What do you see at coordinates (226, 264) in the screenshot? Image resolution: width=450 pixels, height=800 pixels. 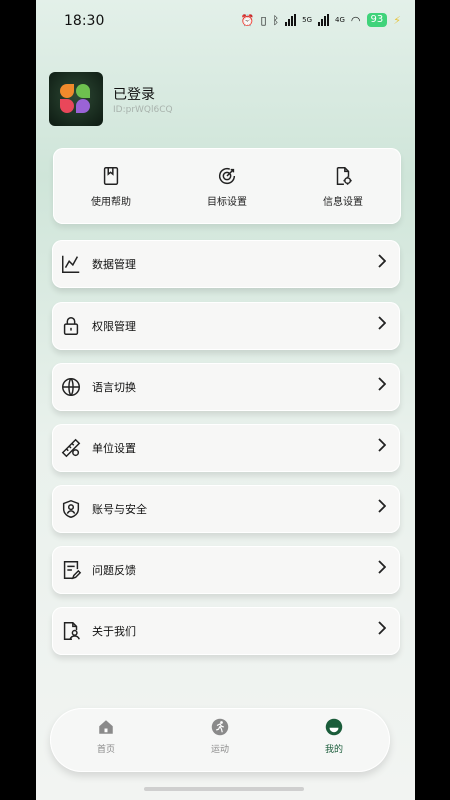 I see `menu-item-data-management: 数据管理` at bounding box center [226, 264].